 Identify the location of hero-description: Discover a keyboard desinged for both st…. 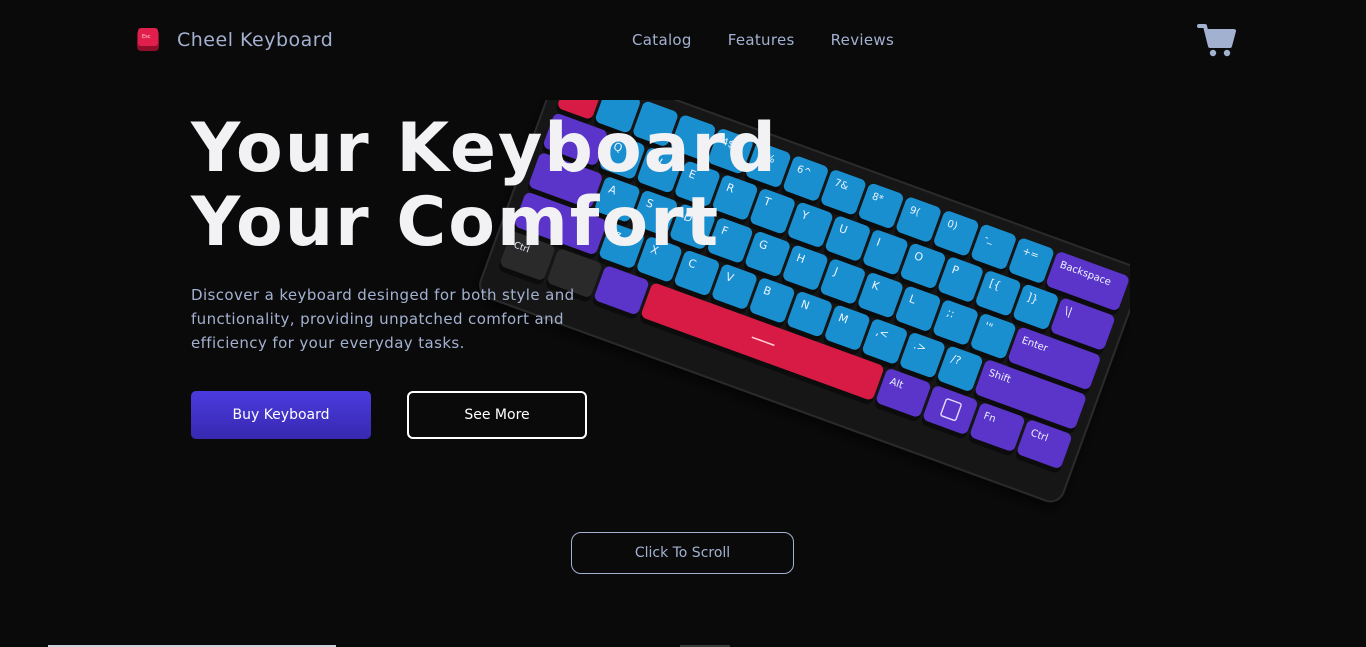
(383, 319).